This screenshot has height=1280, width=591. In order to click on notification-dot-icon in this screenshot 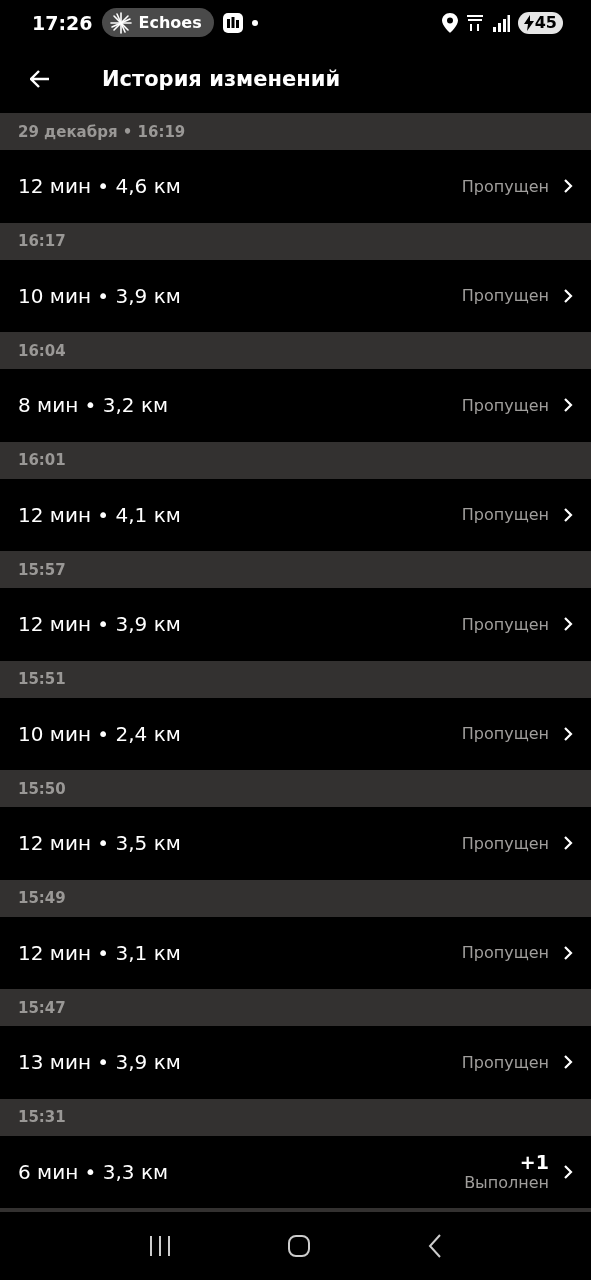, I will do `click(254, 22)`.